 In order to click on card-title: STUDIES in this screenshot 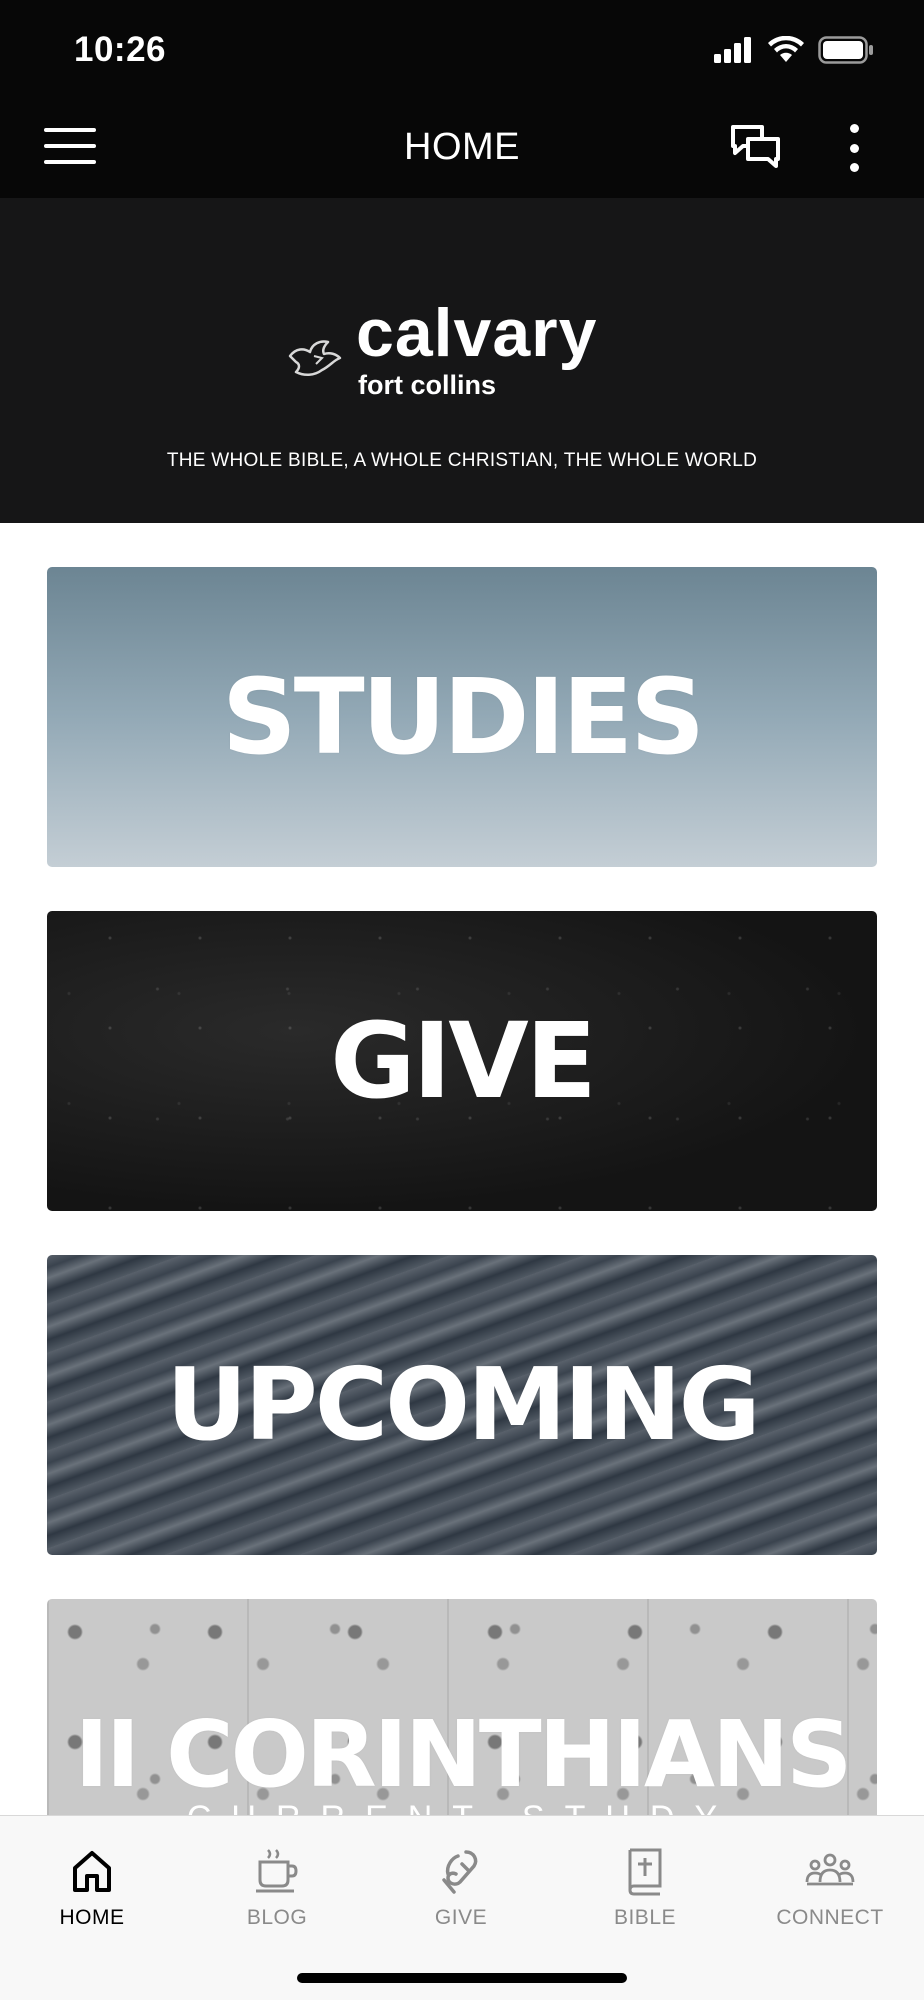, I will do `click(463, 717)`.